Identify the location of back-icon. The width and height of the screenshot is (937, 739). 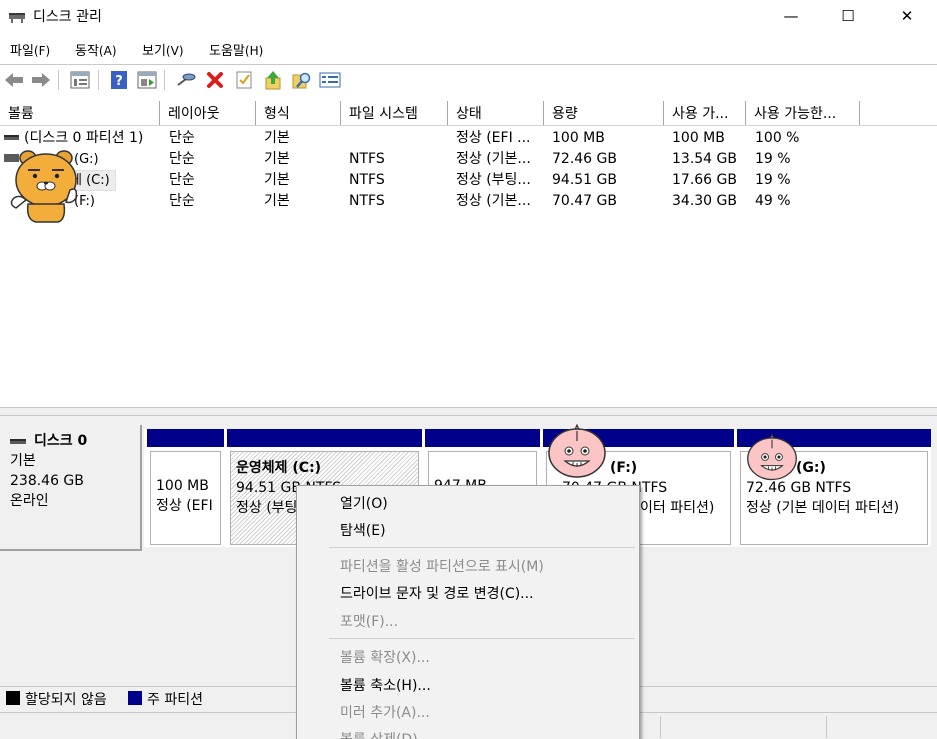
(14, 80).